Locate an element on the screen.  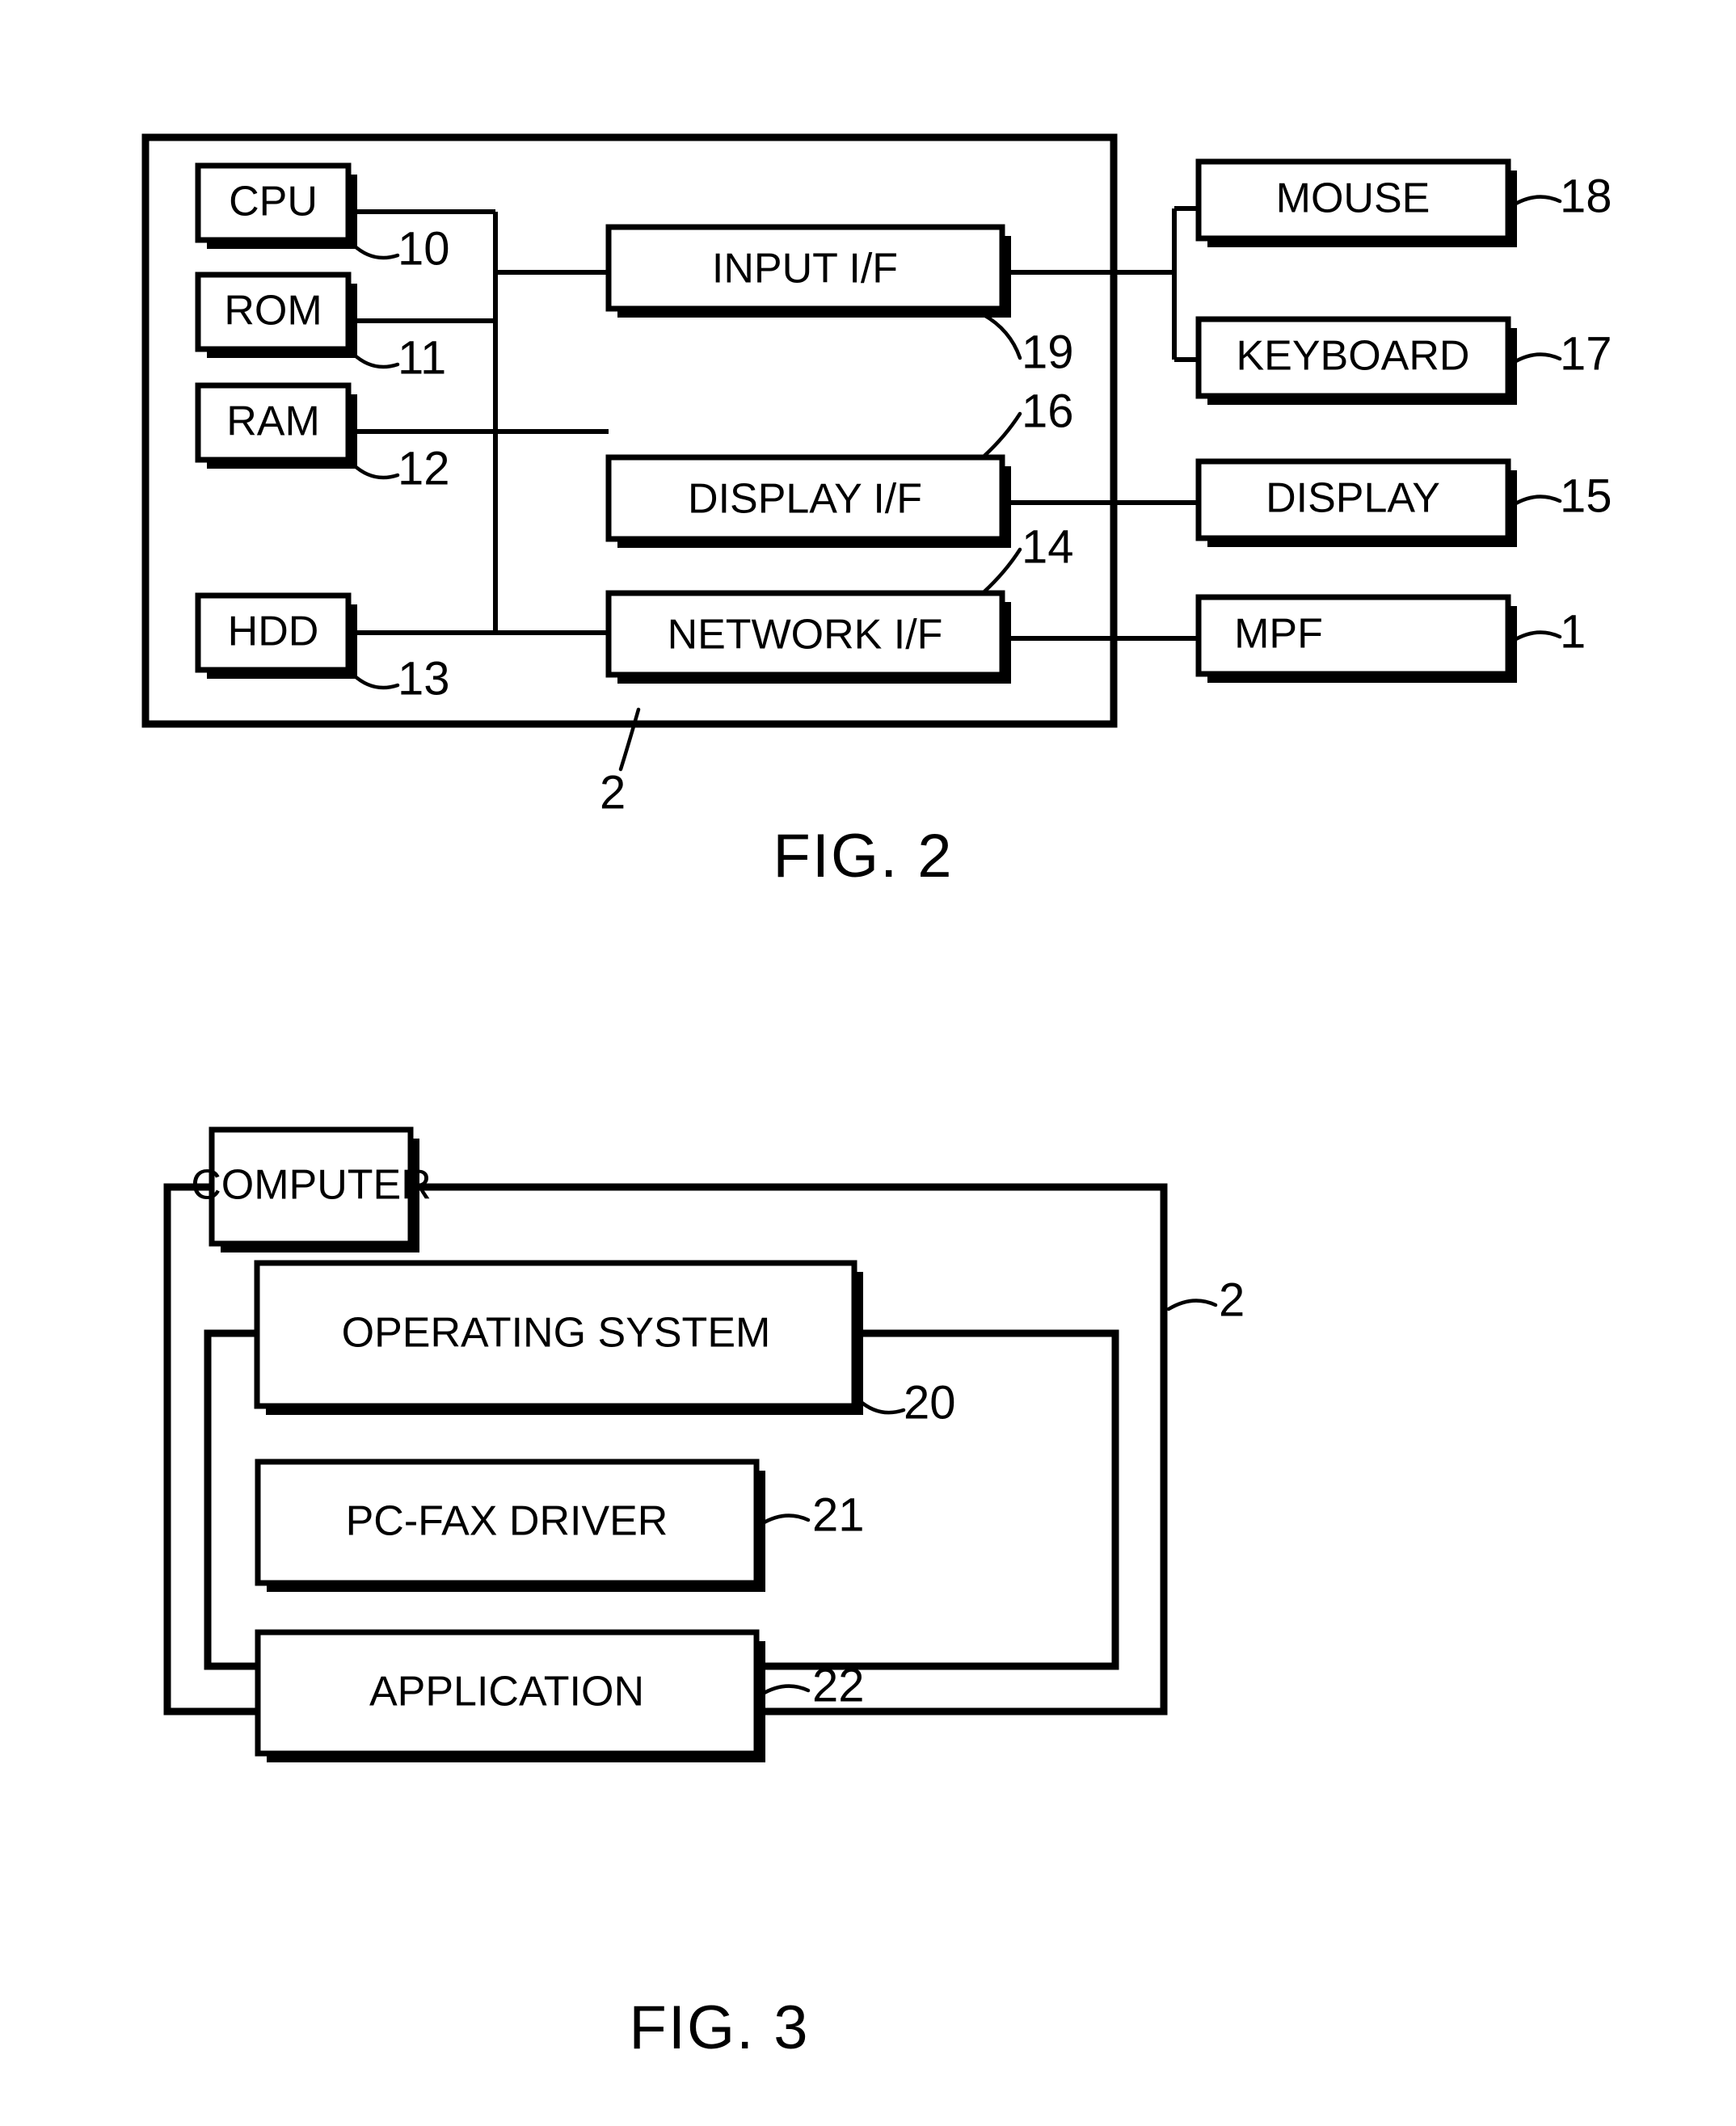
fig3-block-operating-system: OPERATING SYSTEM is located at coordinates (558, 1337).